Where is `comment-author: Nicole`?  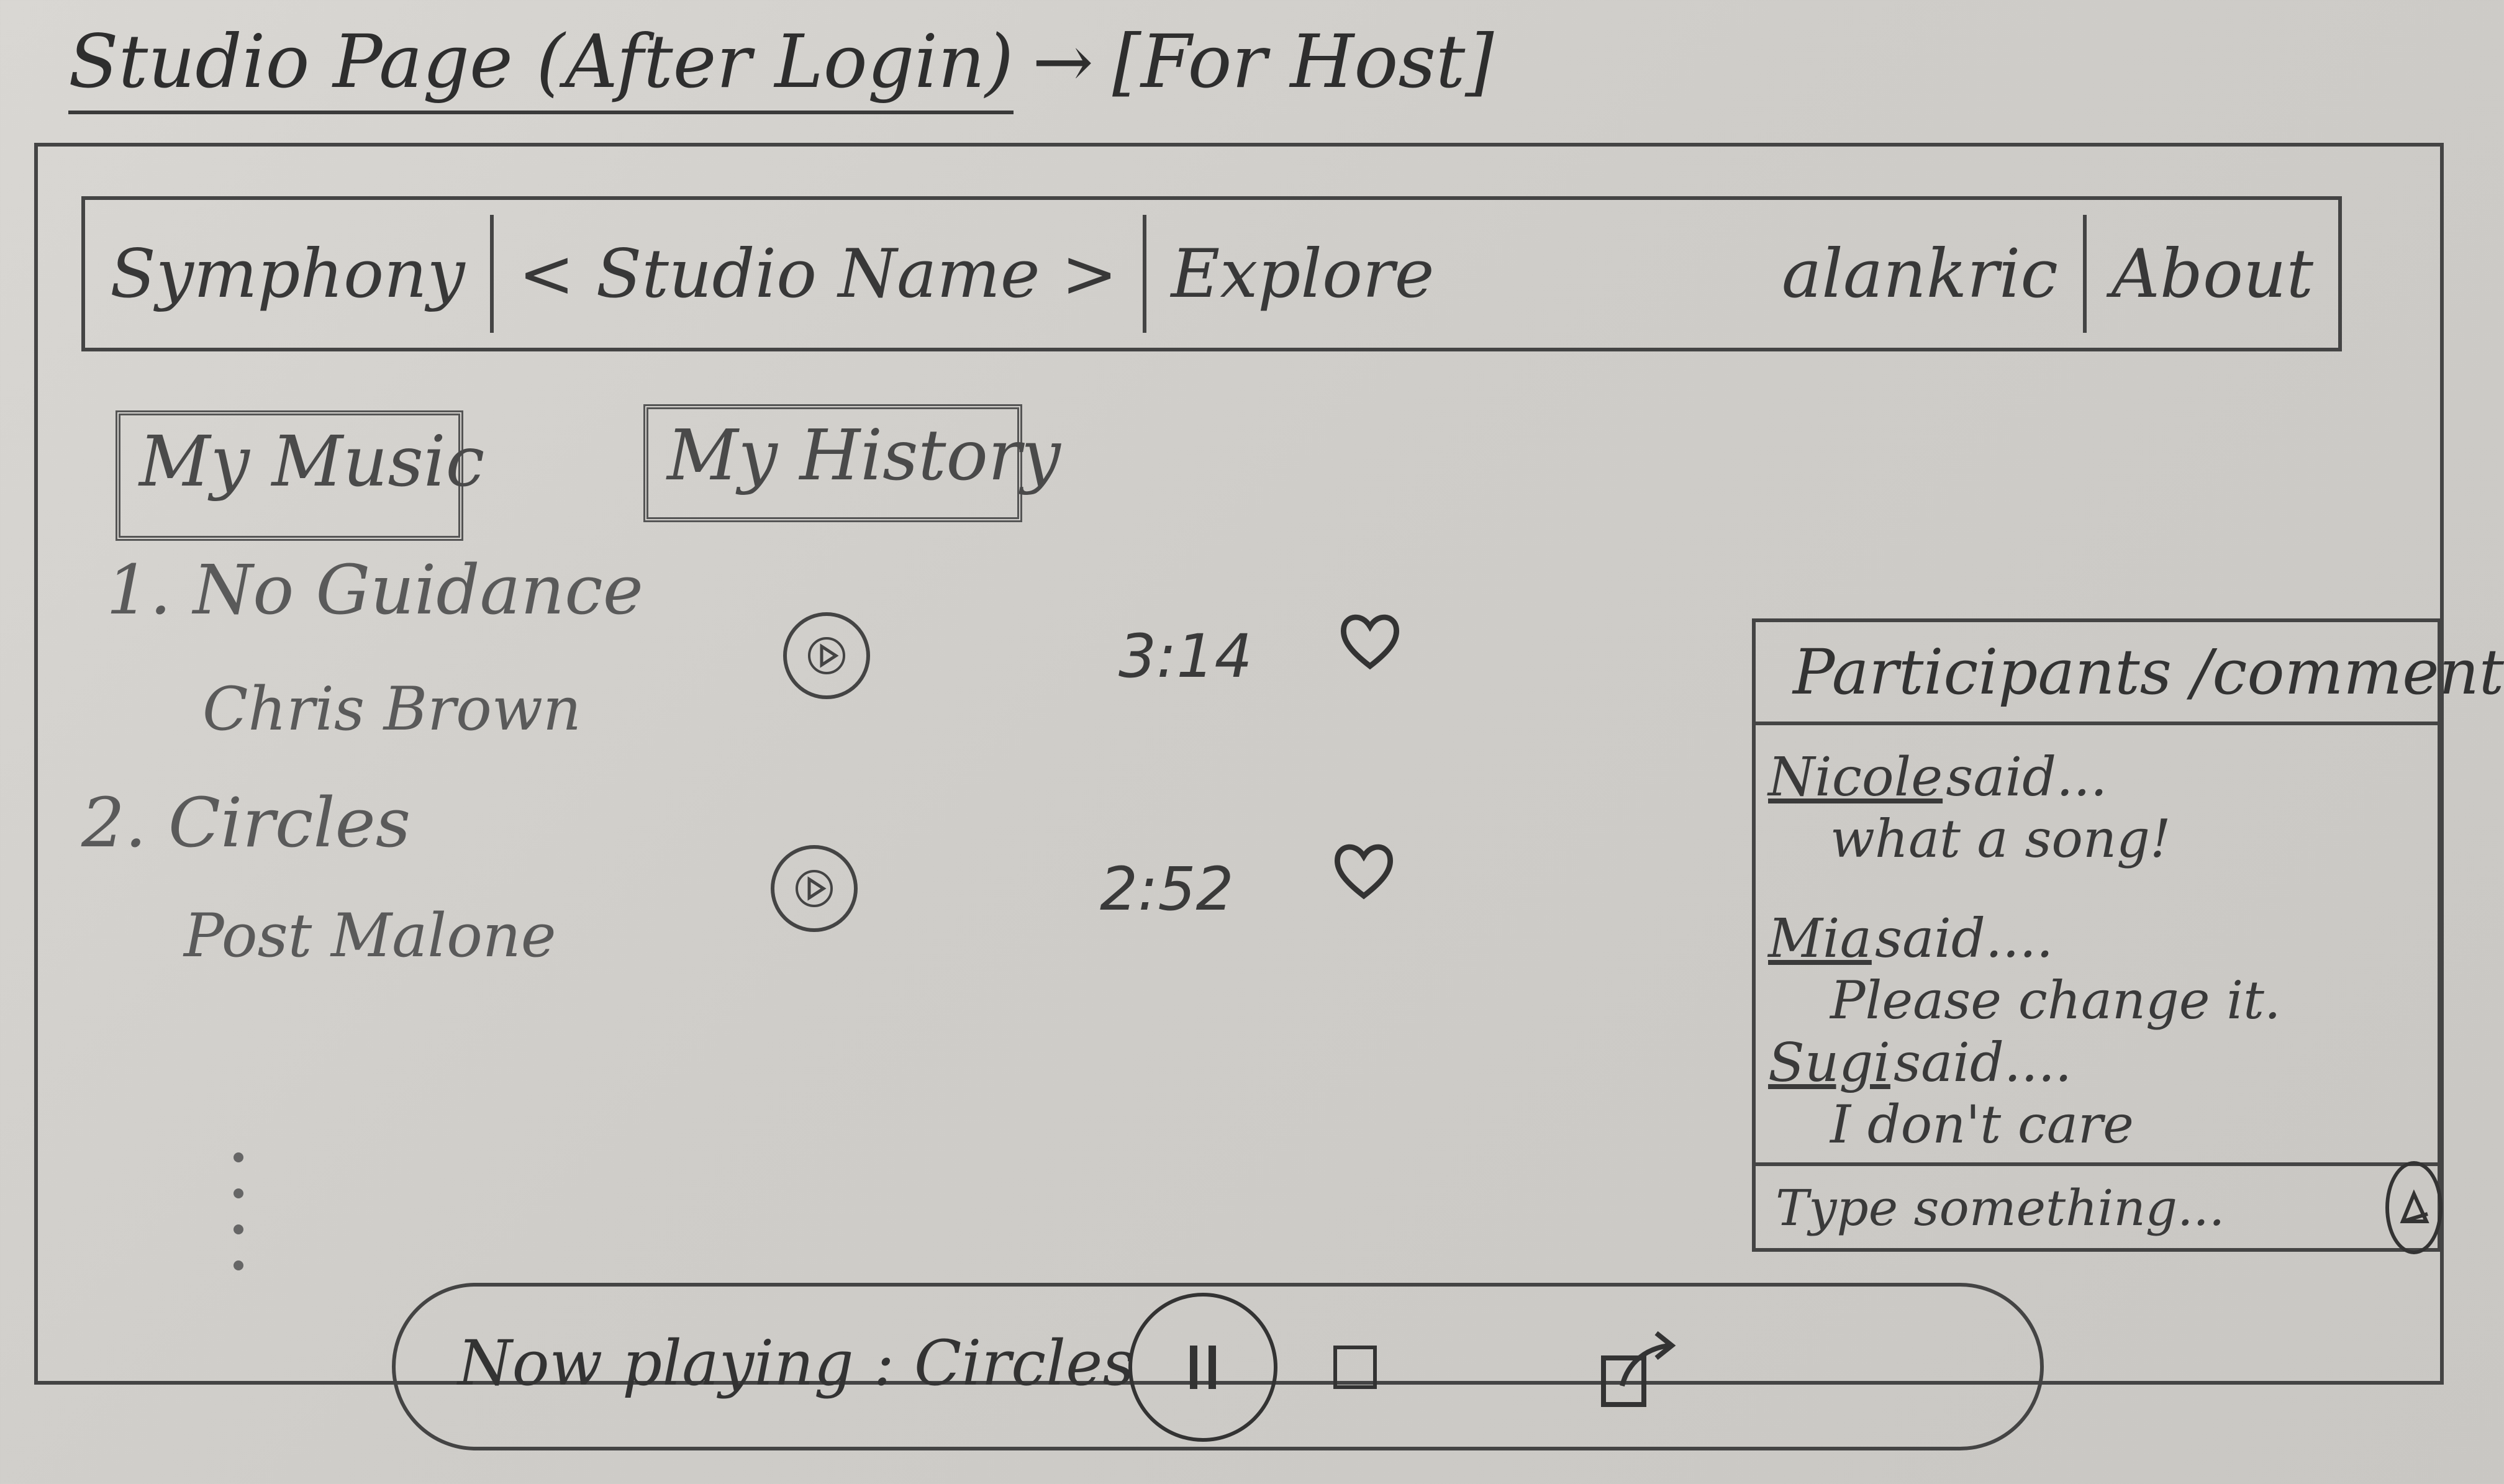 comment-author: Nicole is located at coordinates (1855, 777).